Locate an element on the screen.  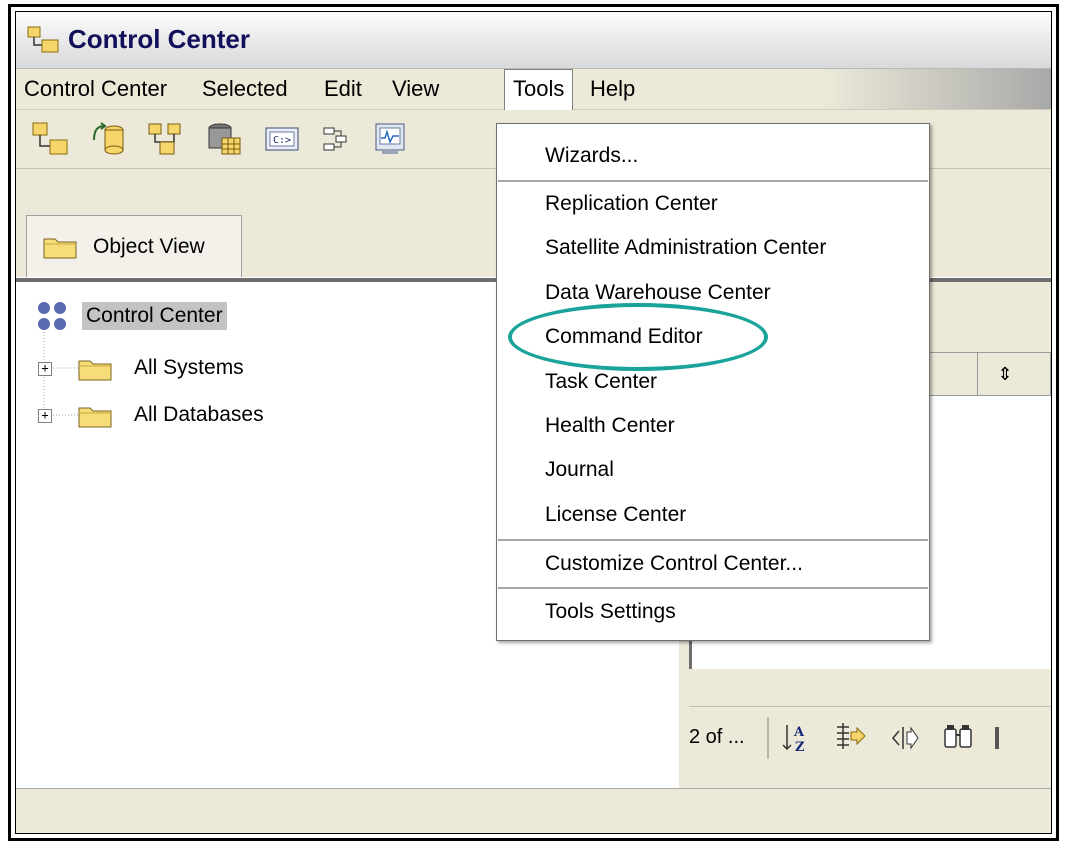
health-center-icon is located at coordinates (390, 139).